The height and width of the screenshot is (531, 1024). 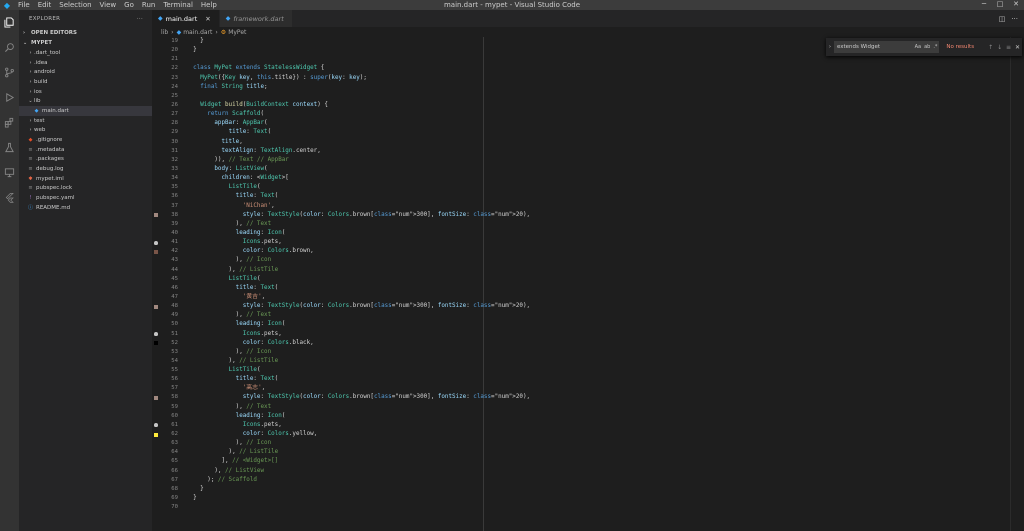 What do you see at coordinates (85, 111) in the screenshot?
I see `tree-item-main-dart: ◆ main.dart` at bounding box center [85, 111].